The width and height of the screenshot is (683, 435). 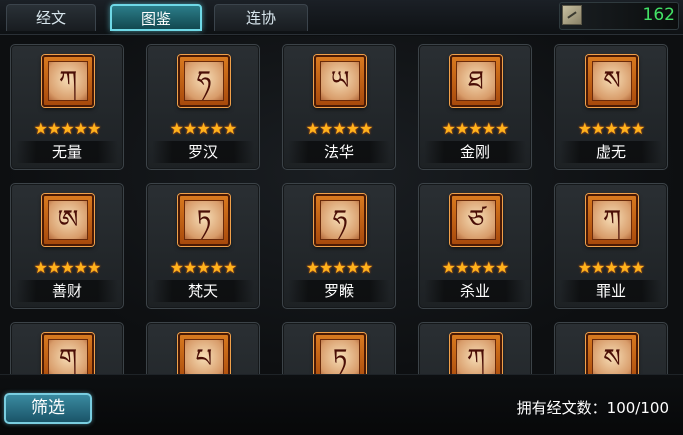 I want to click on codex-card: ཀ, so click(x=475, y=348).